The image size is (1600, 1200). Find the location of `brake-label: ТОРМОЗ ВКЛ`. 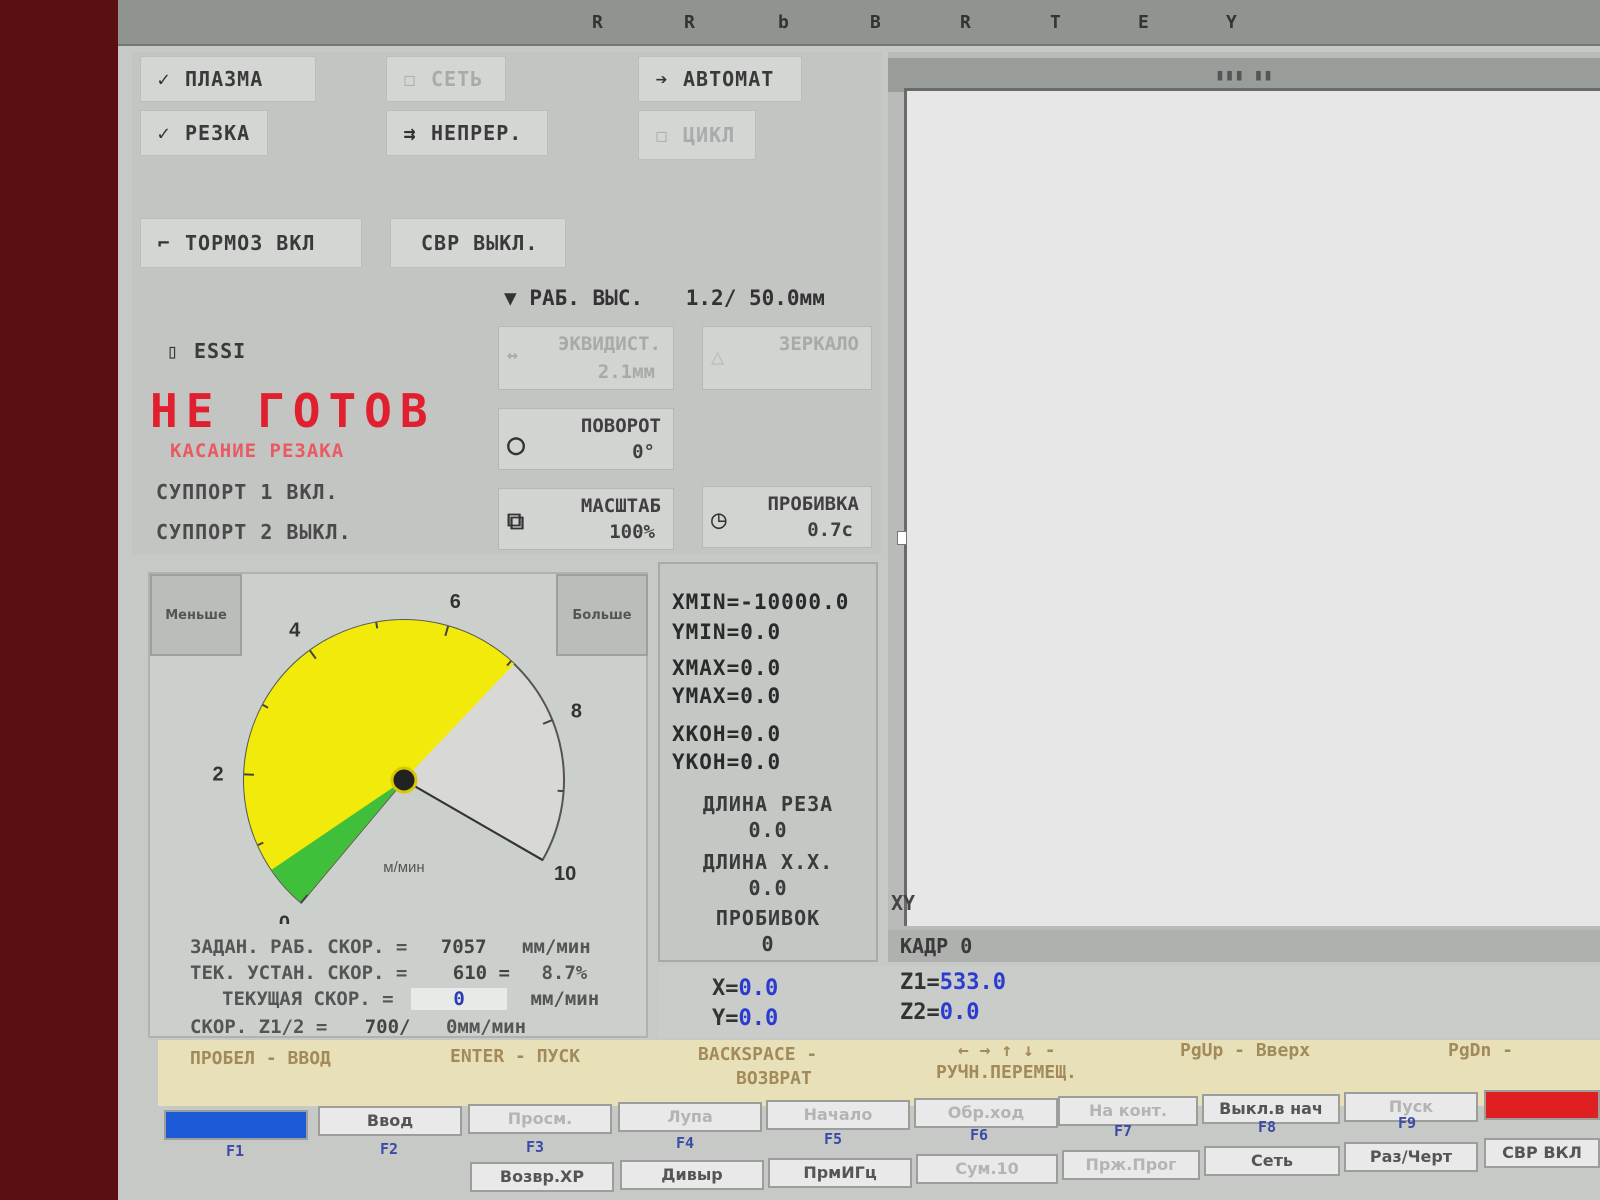

brake-label: ТОРМОЗ ВКЛ is located at coordinates (250, 243).